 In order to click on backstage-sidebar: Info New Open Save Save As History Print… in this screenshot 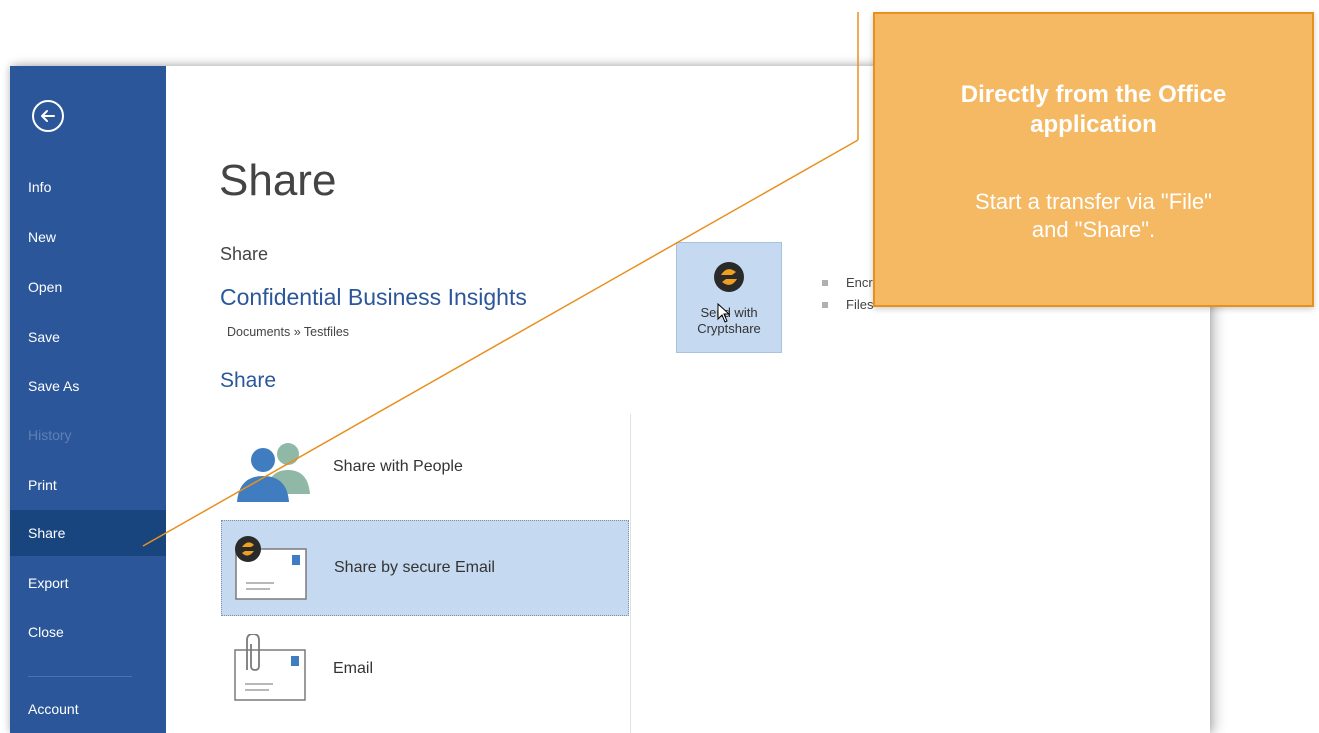, I will do `click(88, 399)`.